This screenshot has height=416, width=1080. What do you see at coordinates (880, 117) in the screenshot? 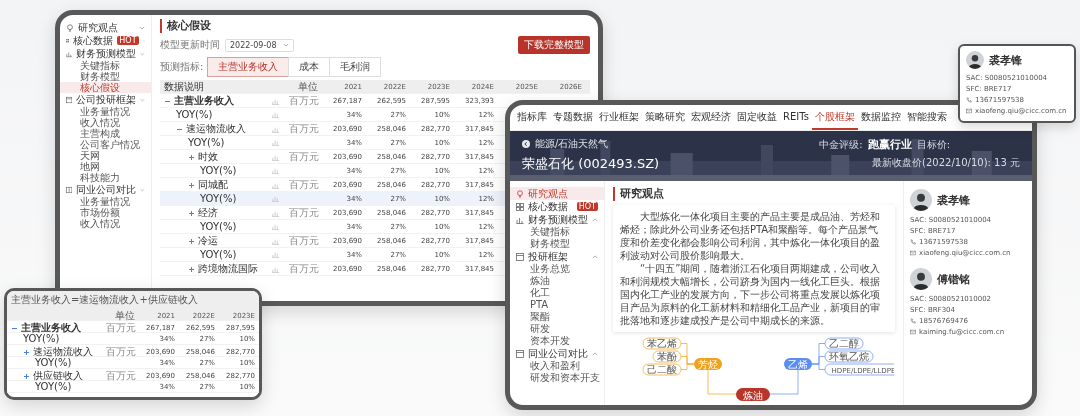
I see `nav-tab: 数据监控` at bounding box center [880, 117].